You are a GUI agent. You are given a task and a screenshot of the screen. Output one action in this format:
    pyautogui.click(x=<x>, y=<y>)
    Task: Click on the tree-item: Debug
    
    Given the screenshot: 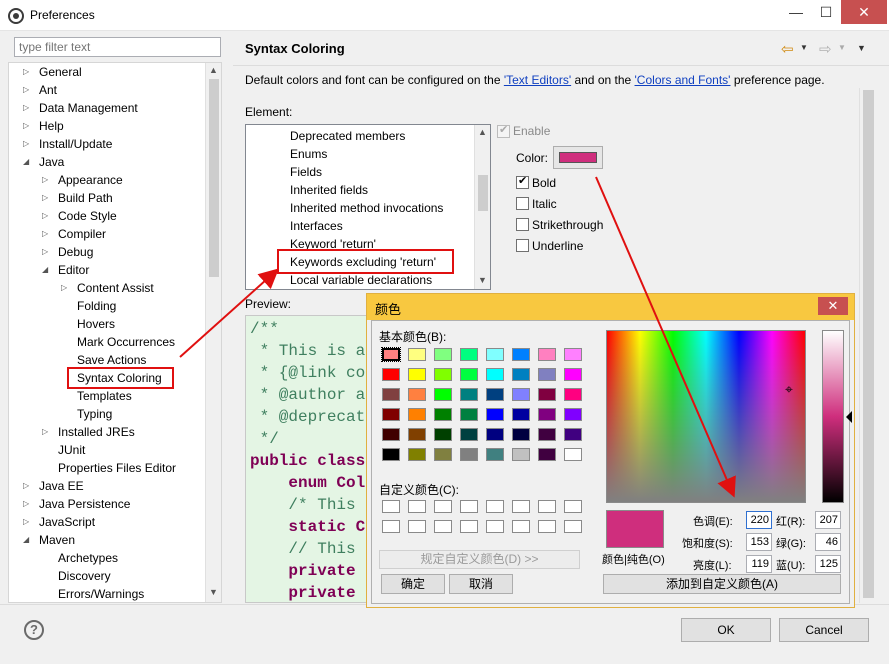 What is the action you would take?
    pyautogui.click(x=75, y=252)
    